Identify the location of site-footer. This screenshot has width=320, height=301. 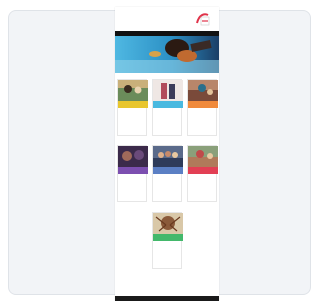
(167, 298).